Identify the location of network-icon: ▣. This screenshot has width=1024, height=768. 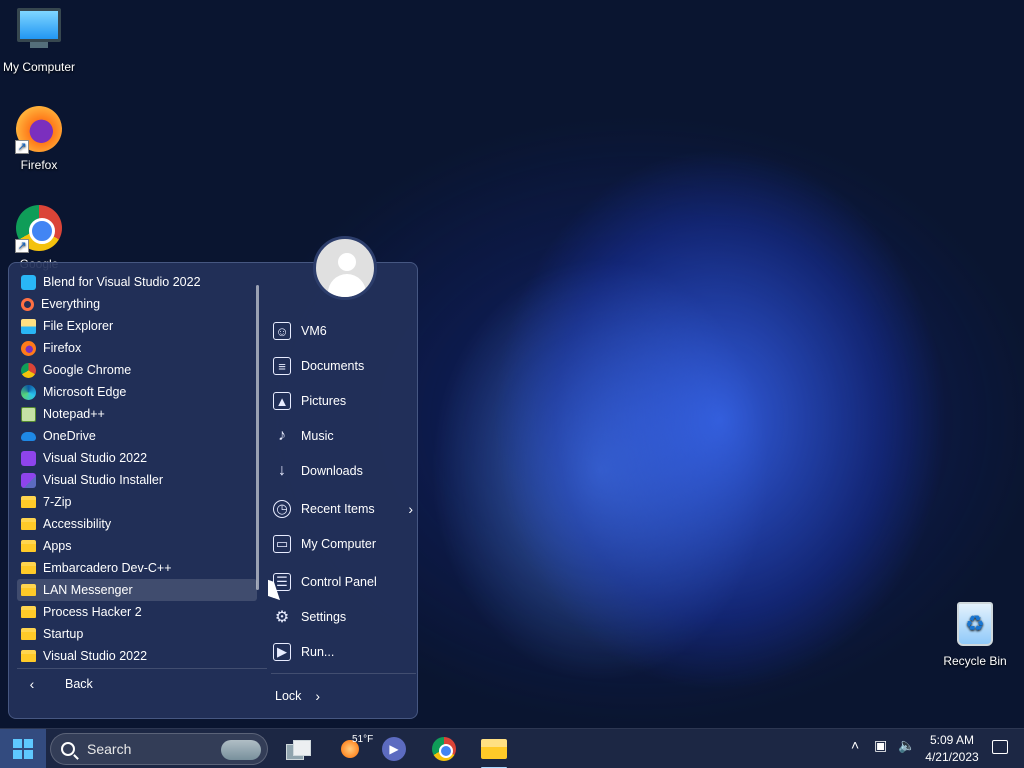
(880, 745).